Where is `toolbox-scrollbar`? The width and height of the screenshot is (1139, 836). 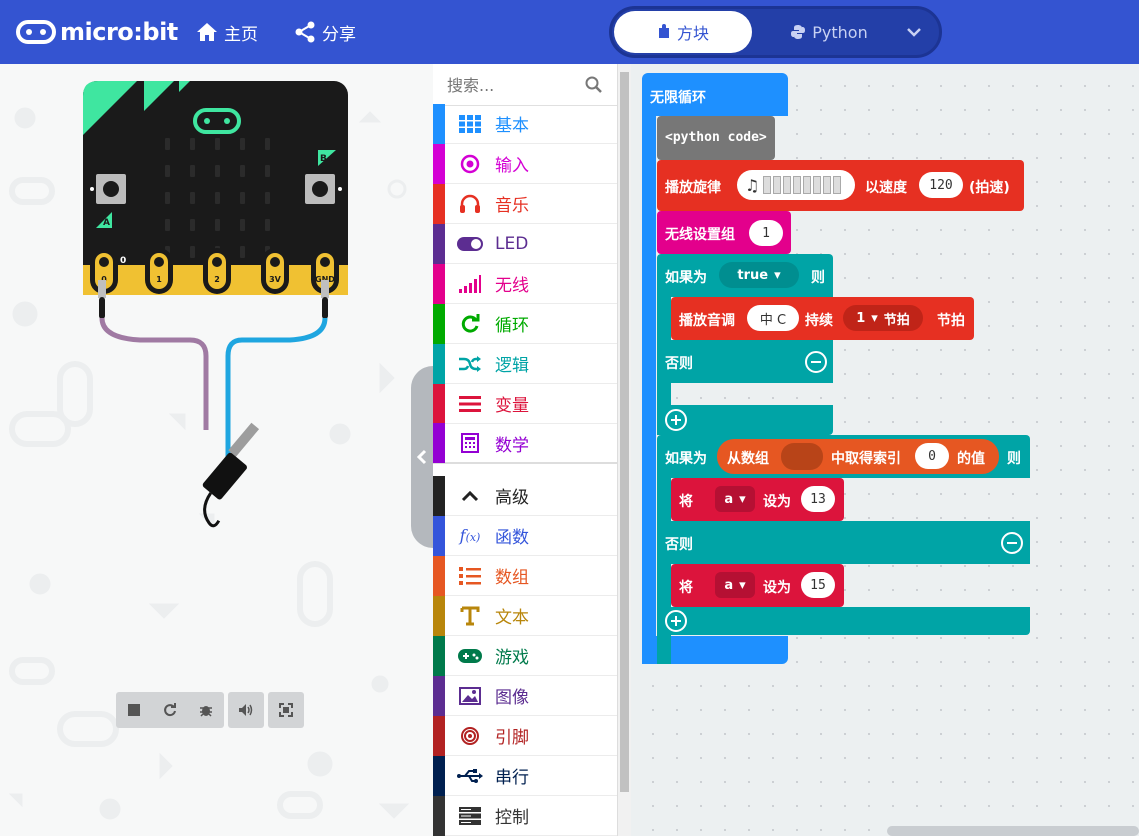 toolbox-scrollbar is located at coordinates (624, 450).